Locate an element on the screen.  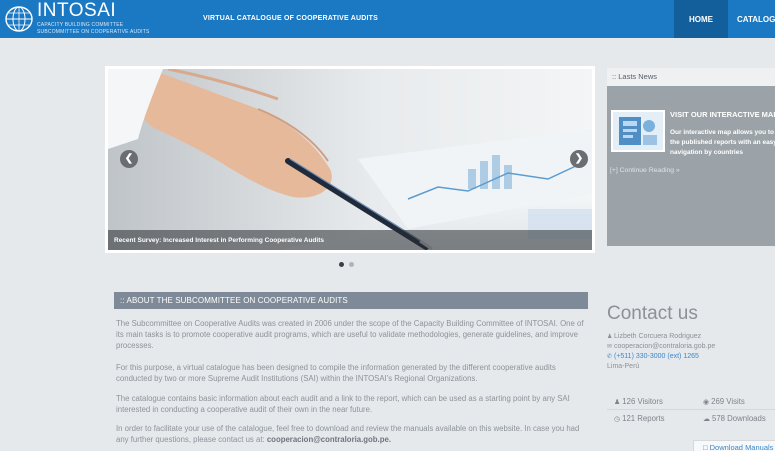
stat-visits: ◉ 269 Visits is located at coordinates (724, 401).